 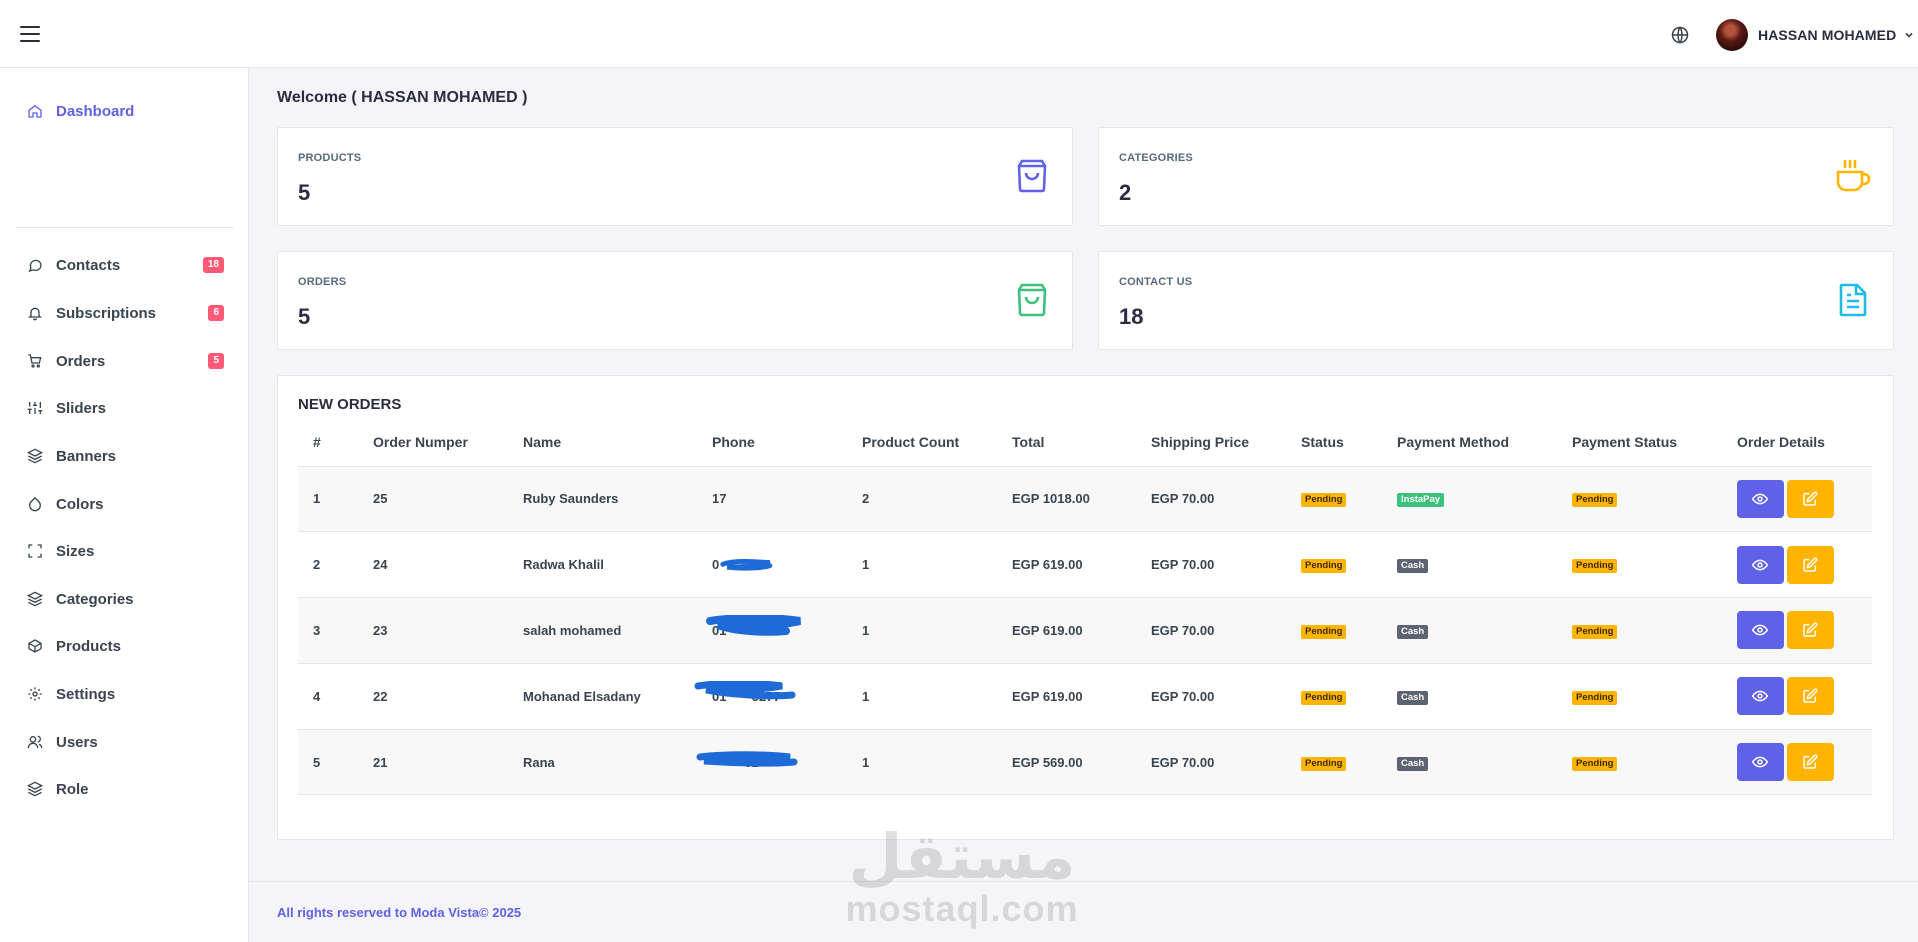 I want to click on sidebar-item-categories: Categories, so click(x=124, y=599).